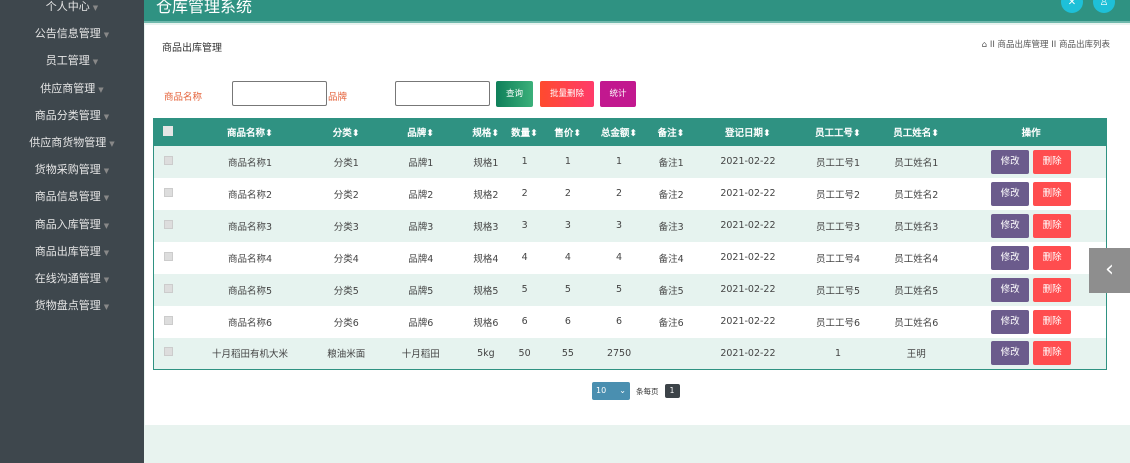 This screenshot has width=1130, height=463. Describe the element at coordinates (1072, 6) in the screenshot. I see `fullscreen-icon: ✕` at that location.